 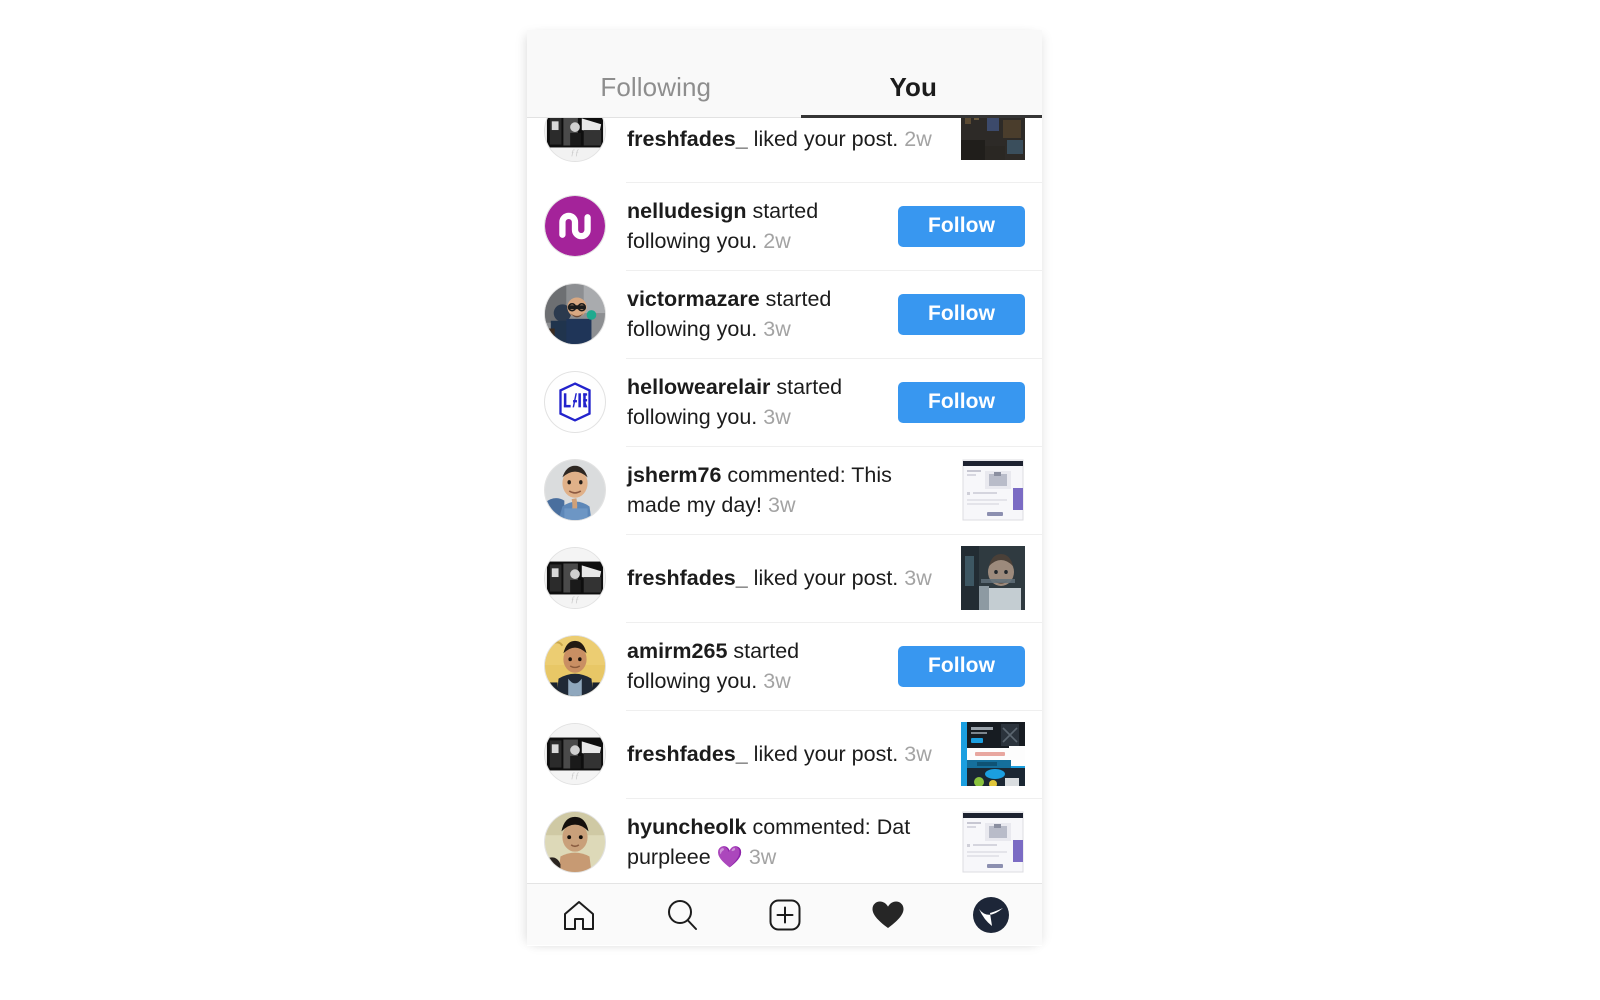 I want to click on list-item: jsherm76 commented: This made my day! 3w, so click(x=784, y=490).